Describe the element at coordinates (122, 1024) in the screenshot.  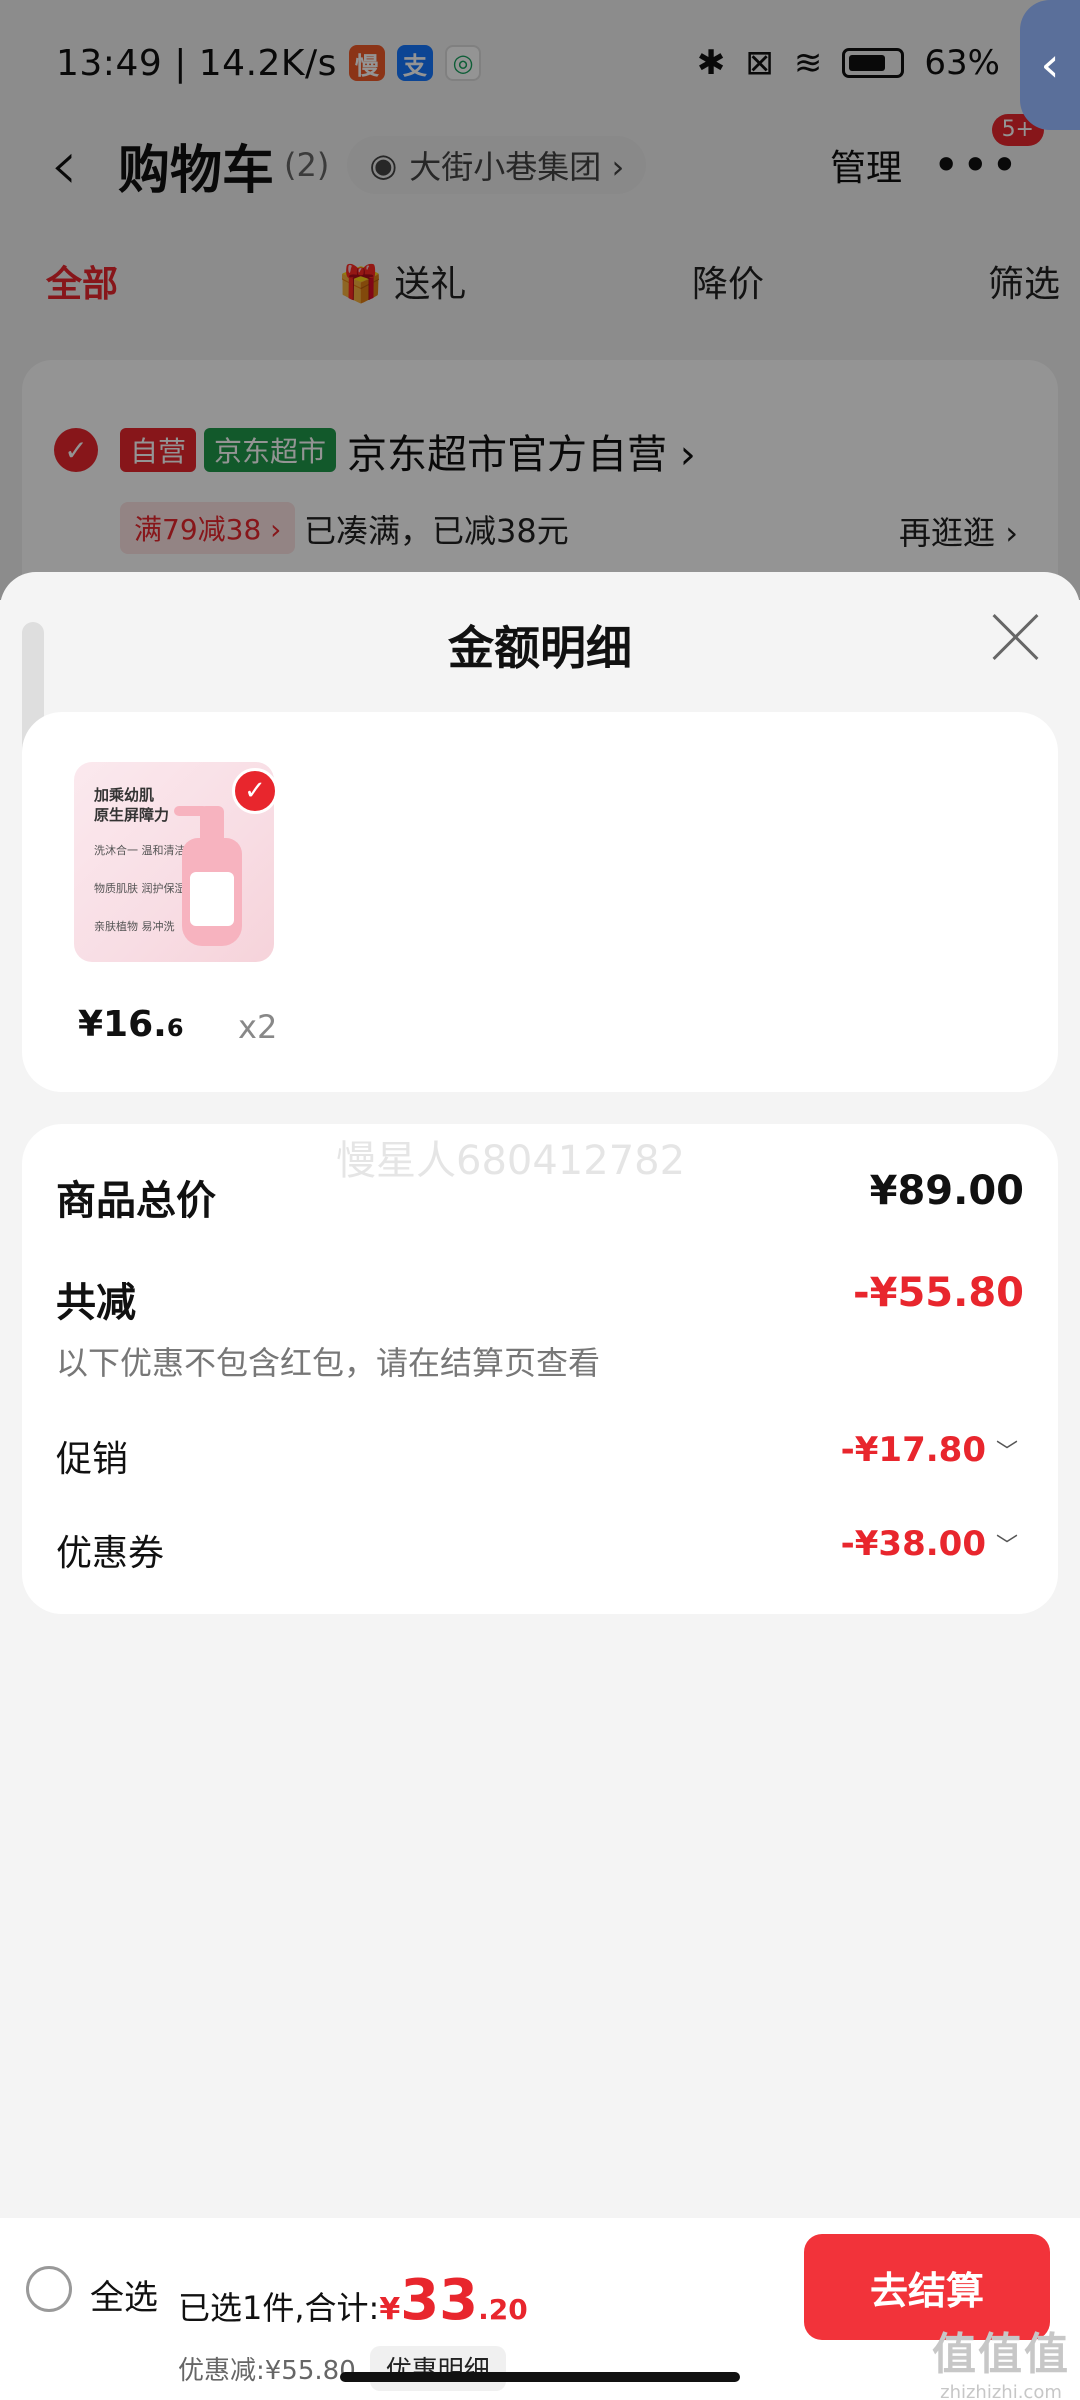
I see `item-price-main: ¥16.` at that location.